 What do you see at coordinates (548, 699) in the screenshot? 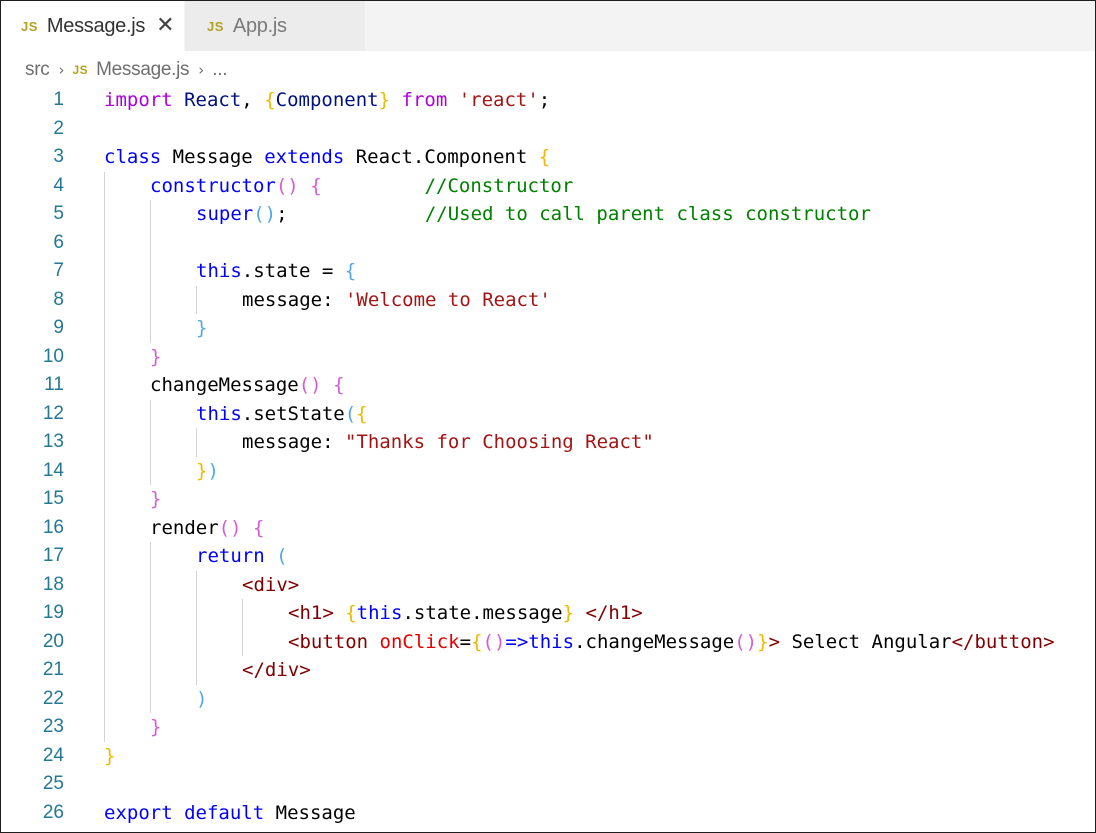
I see `code-line: 22)` at bounding box center [548, 699].